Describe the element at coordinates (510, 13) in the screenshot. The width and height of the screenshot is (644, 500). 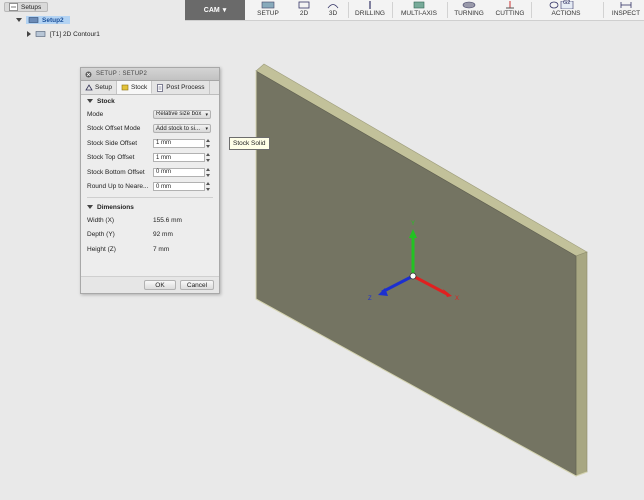
I see `cutting-menu-label: CUTTING` at that location.